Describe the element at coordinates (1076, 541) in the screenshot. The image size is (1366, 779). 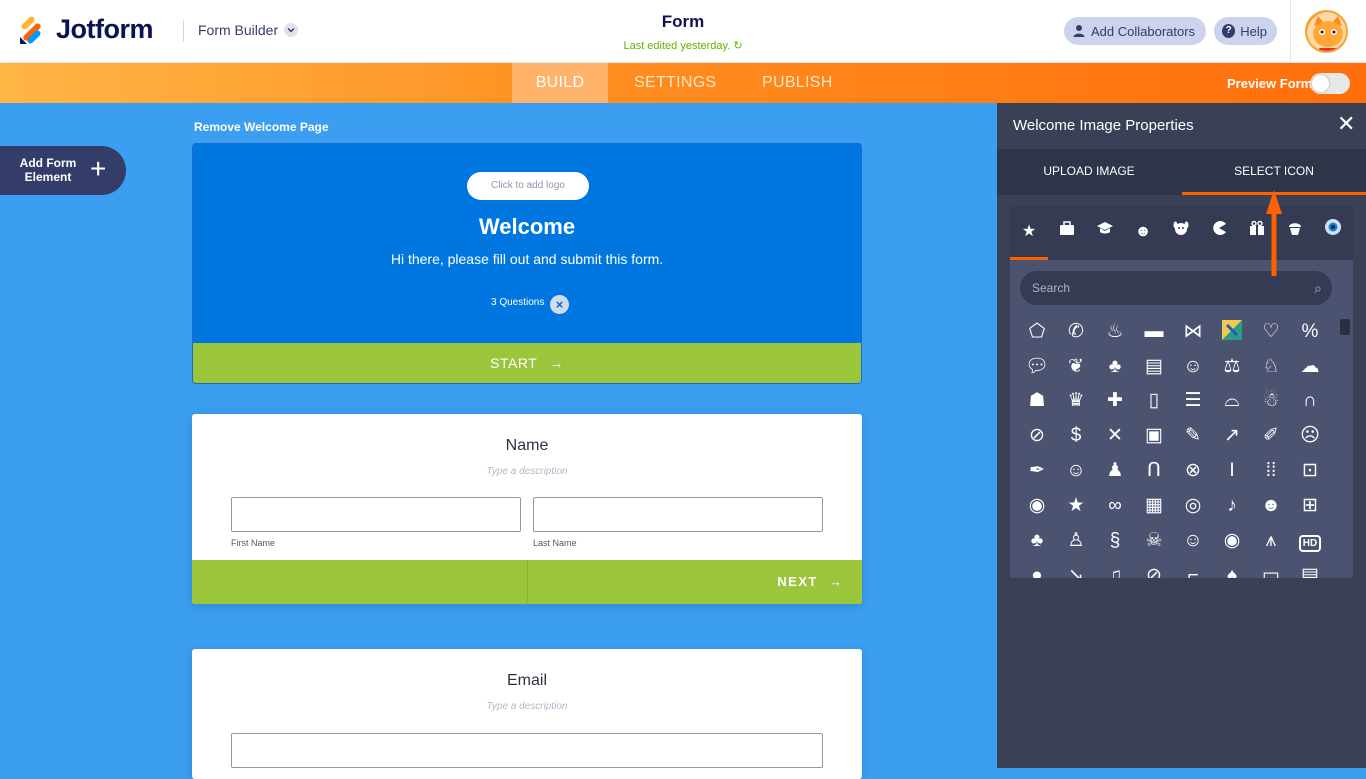
I see `couple-icon: ♙` at that location.